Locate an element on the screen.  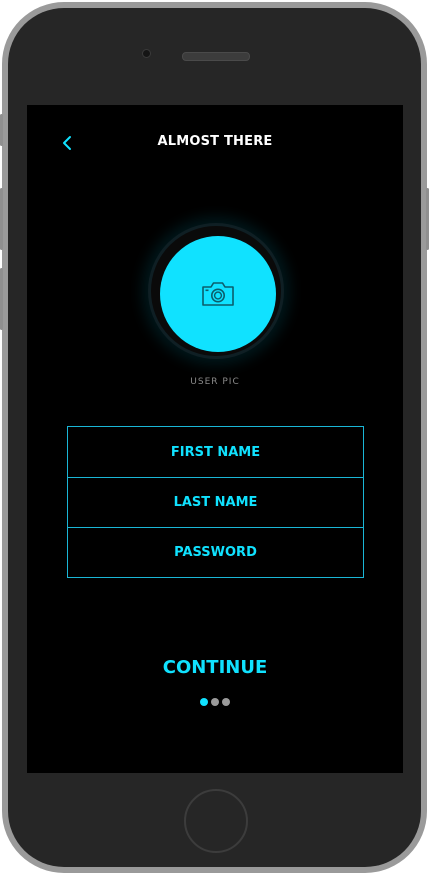
camera-icon is located at coordinates (218, 294).